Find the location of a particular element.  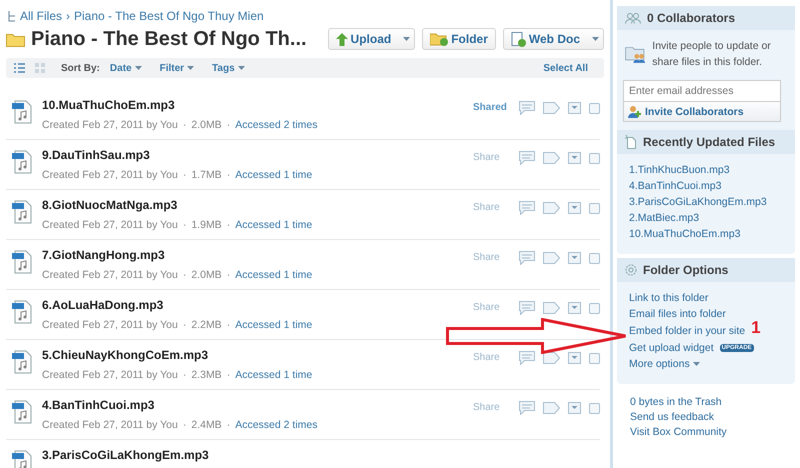

folder-option-link: Embed folder in your site is located at coordinates (687, 331).